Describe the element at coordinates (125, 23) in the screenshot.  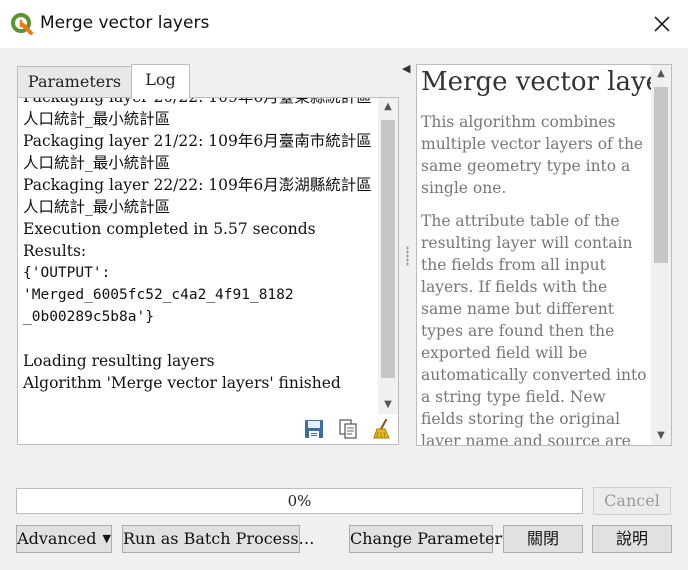
I see `window-title: Merge vector layers` at that location.